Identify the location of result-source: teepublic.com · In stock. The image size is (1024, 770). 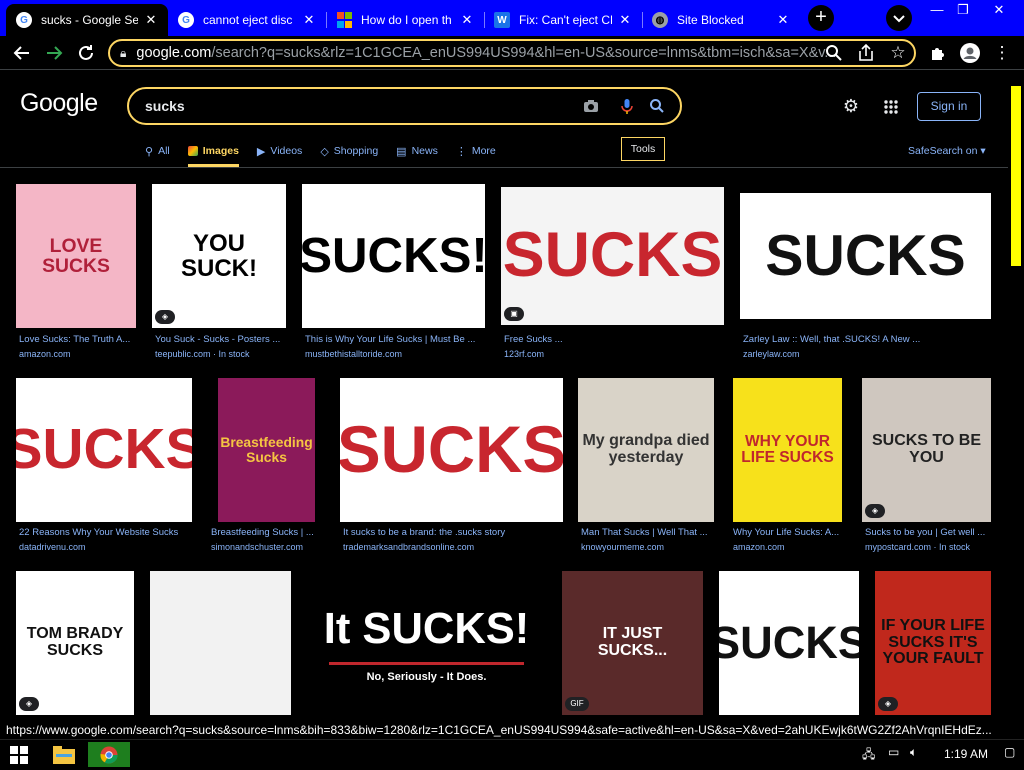
(232, 354).